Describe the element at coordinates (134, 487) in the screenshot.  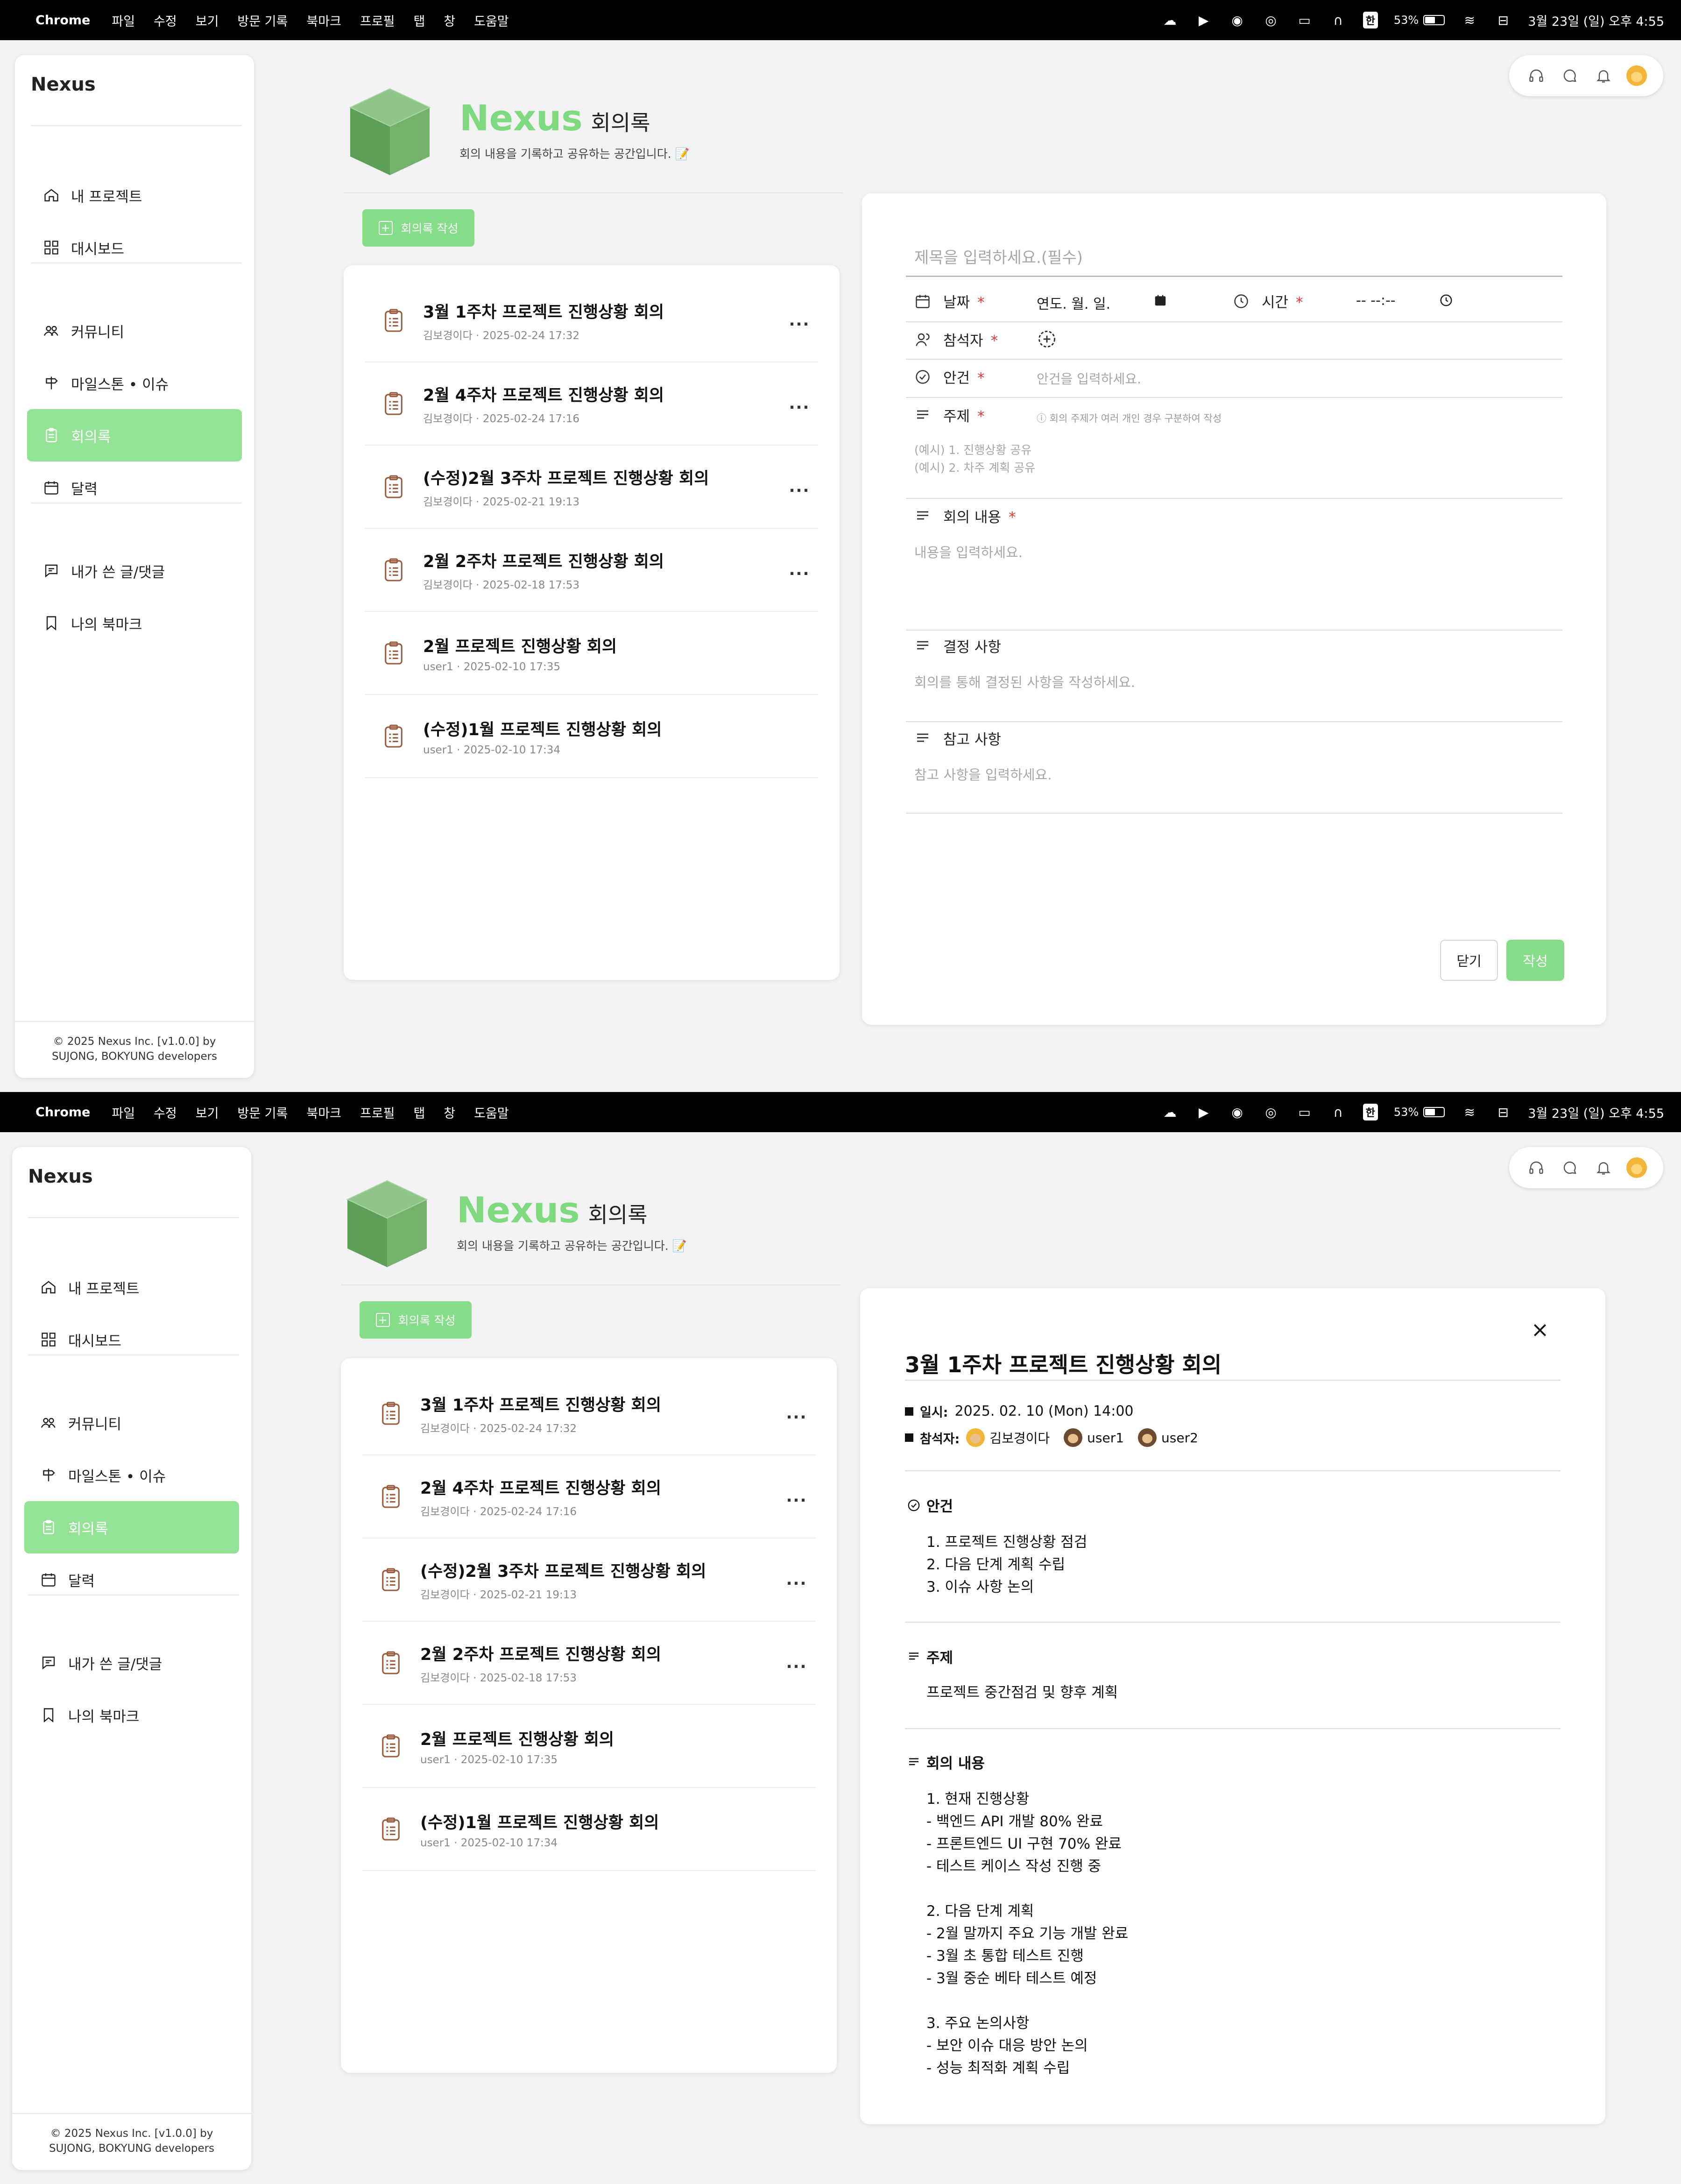
I see `sidebar-item-calendar: 달력` at that location.